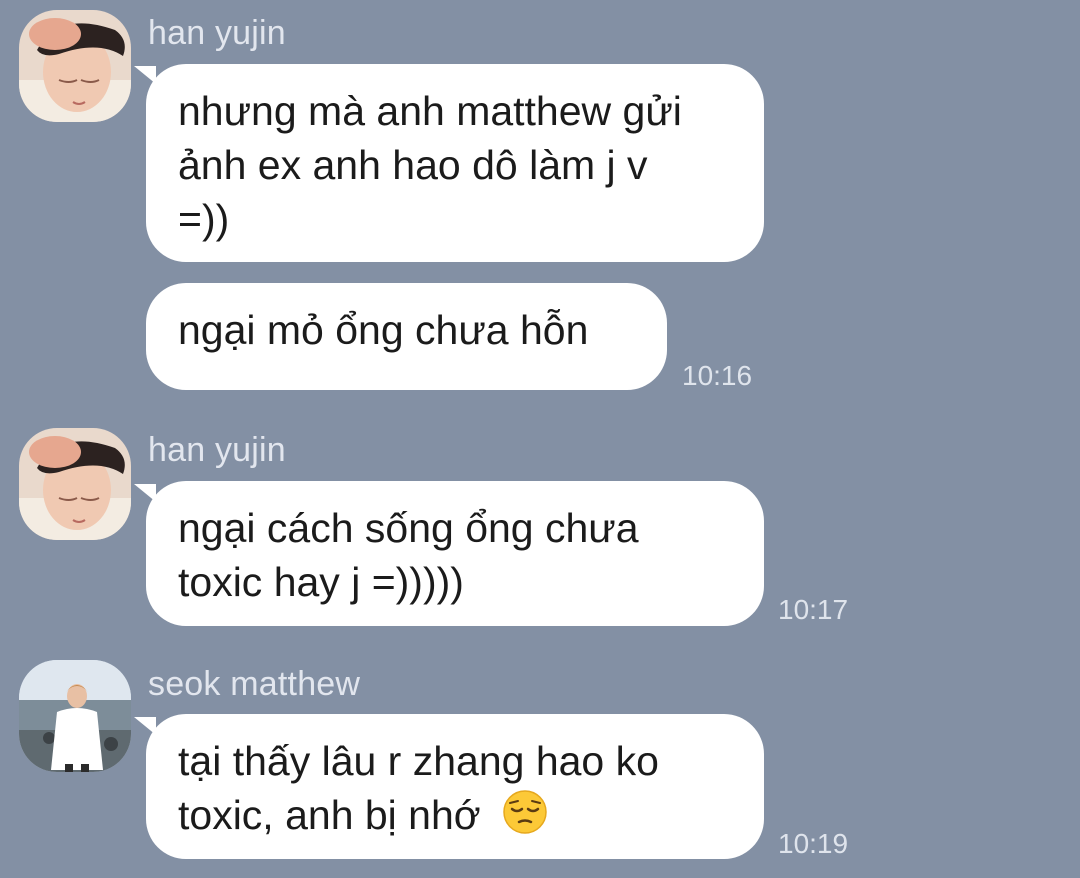  I want to click on avatar-photo-seok-matthew, so click(75, 716).